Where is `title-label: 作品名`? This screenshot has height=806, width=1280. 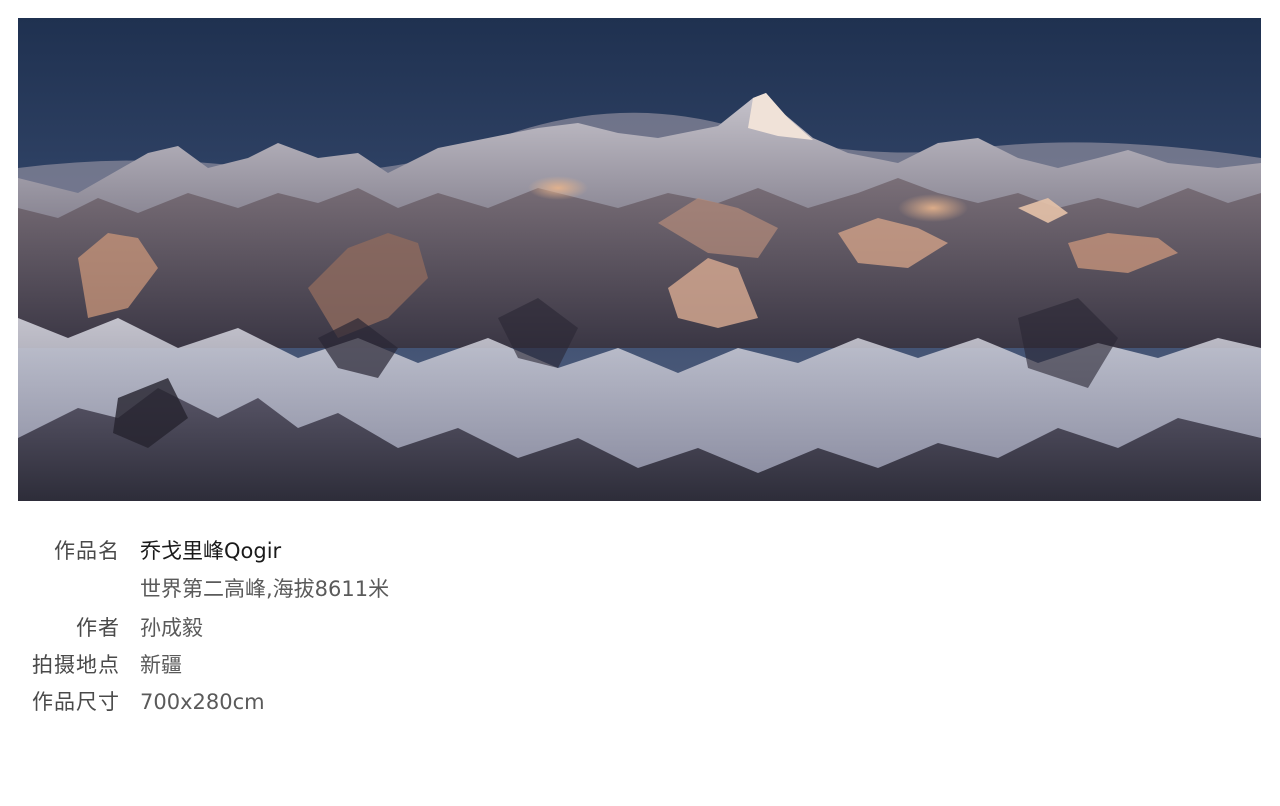
title-label: 作品名 is located at coordinates (87, 551).